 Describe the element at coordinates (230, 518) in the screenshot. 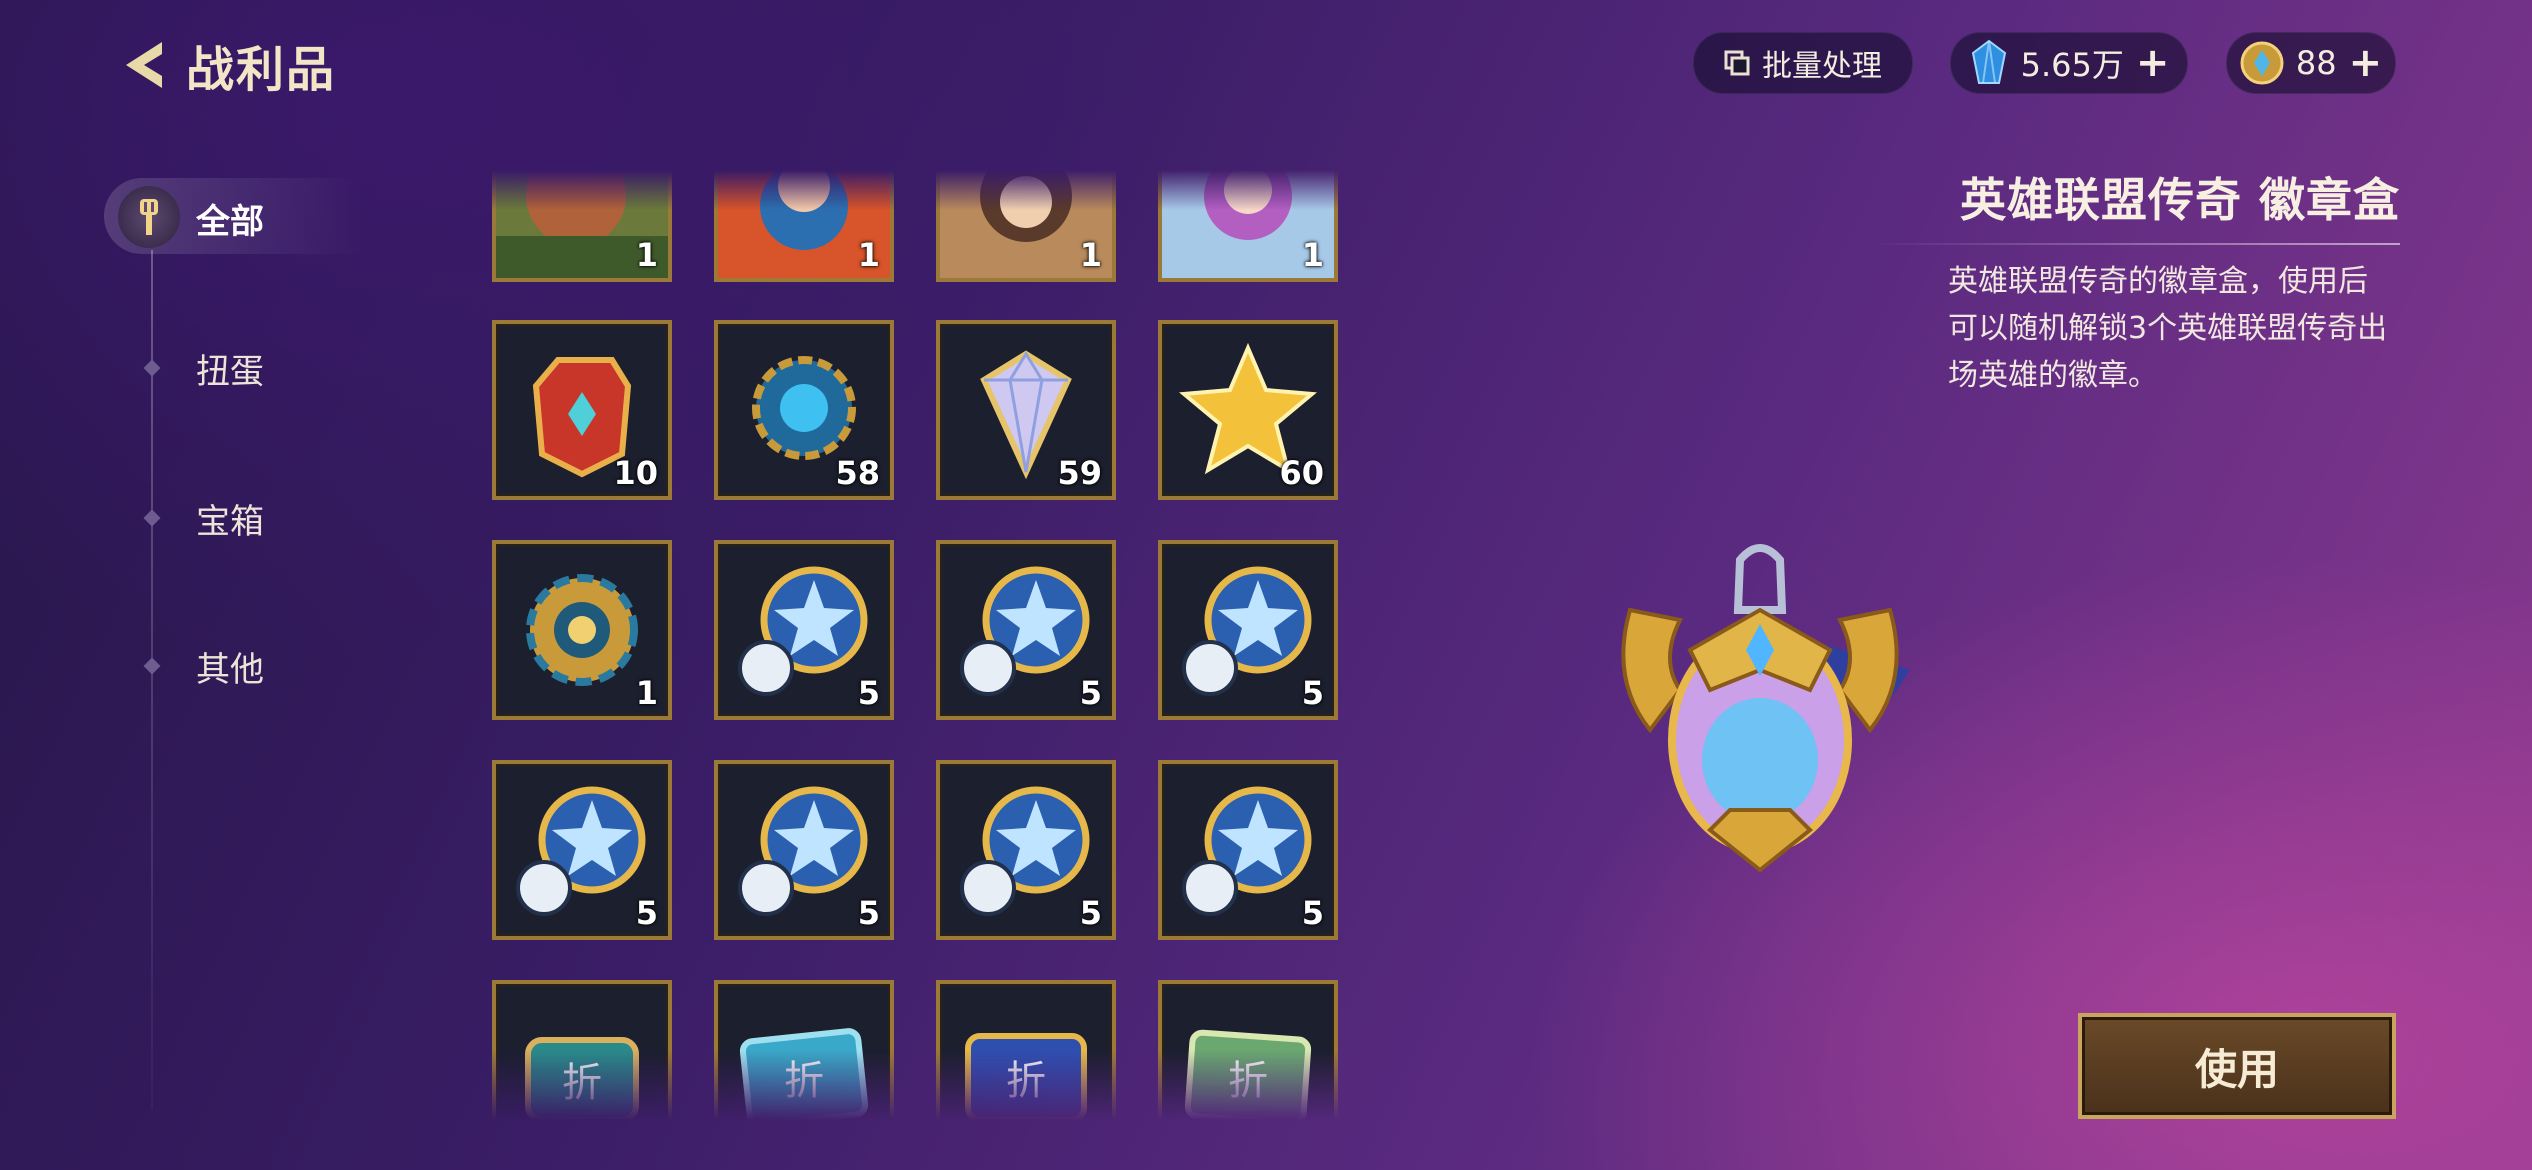

I see `sidebar-item-chest: 宝箱` at that location.